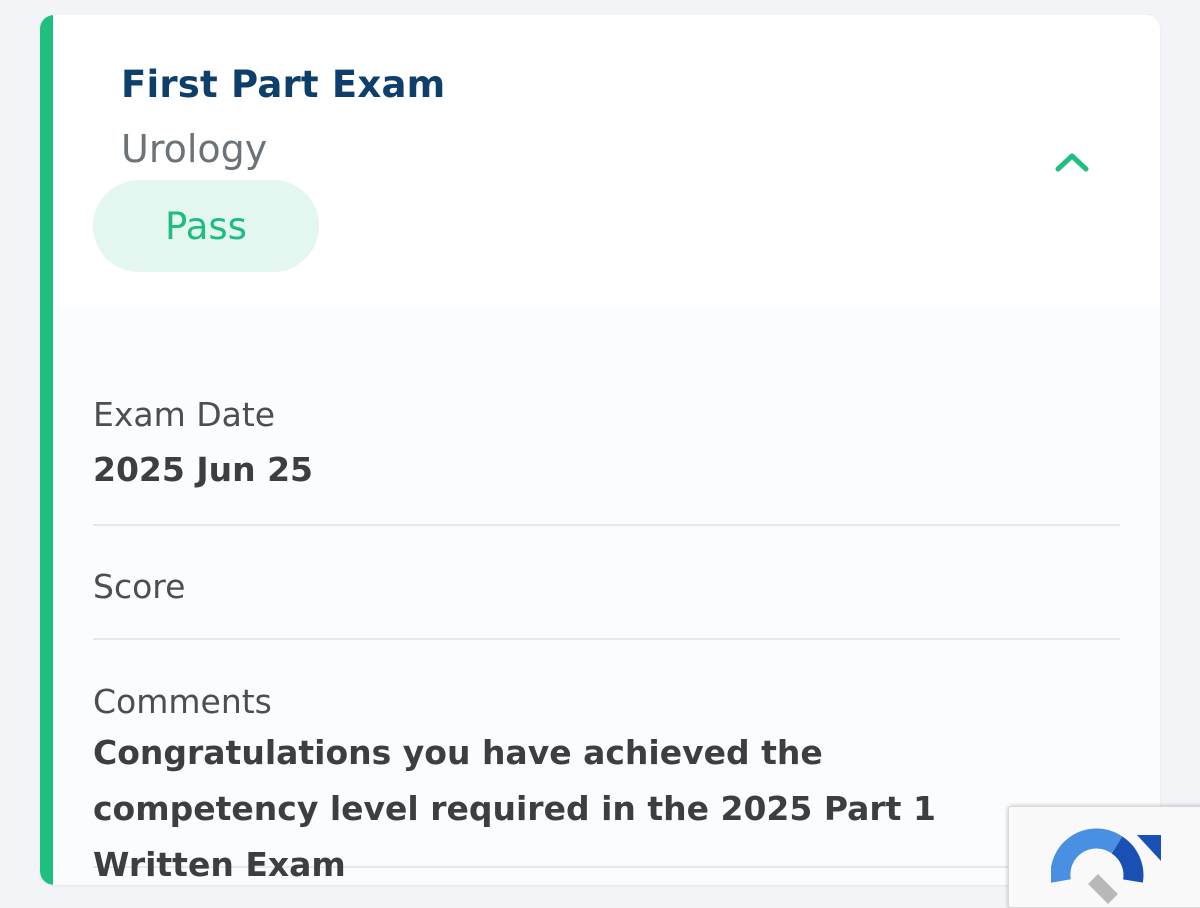 The height and width of the screenshot is (908, 1200). Describe the element at coordinates (46, 450) in the screenshot. I see `card-accent-bar` at that location.